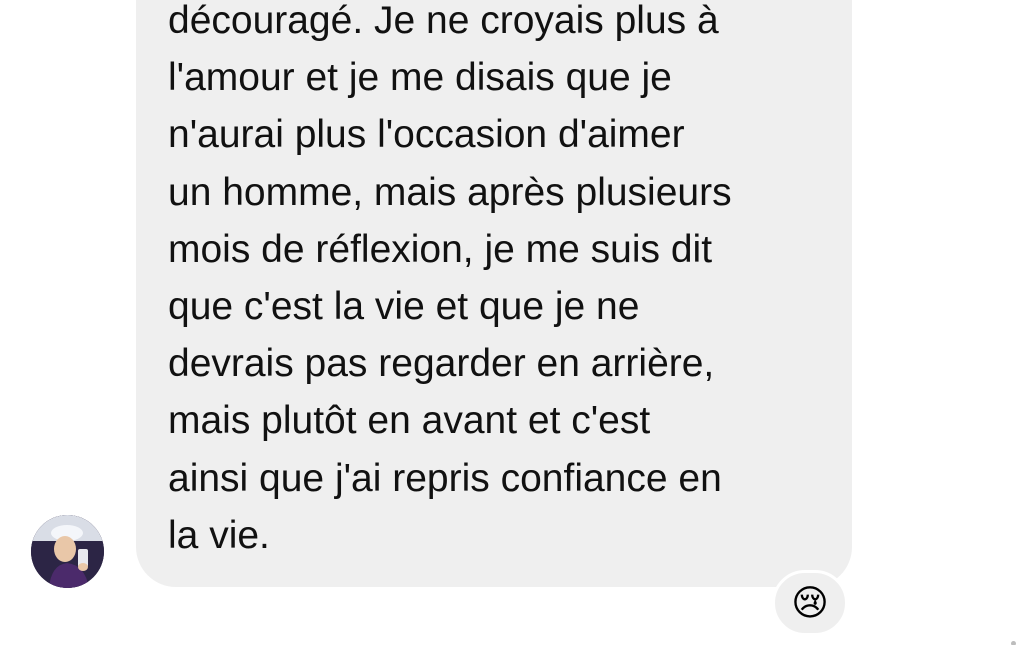  What do you see at coordinates (404, 307) in the screenshot?
I see `message-line: que c'est la vie et que je ne` at bounding box center [404, 307].